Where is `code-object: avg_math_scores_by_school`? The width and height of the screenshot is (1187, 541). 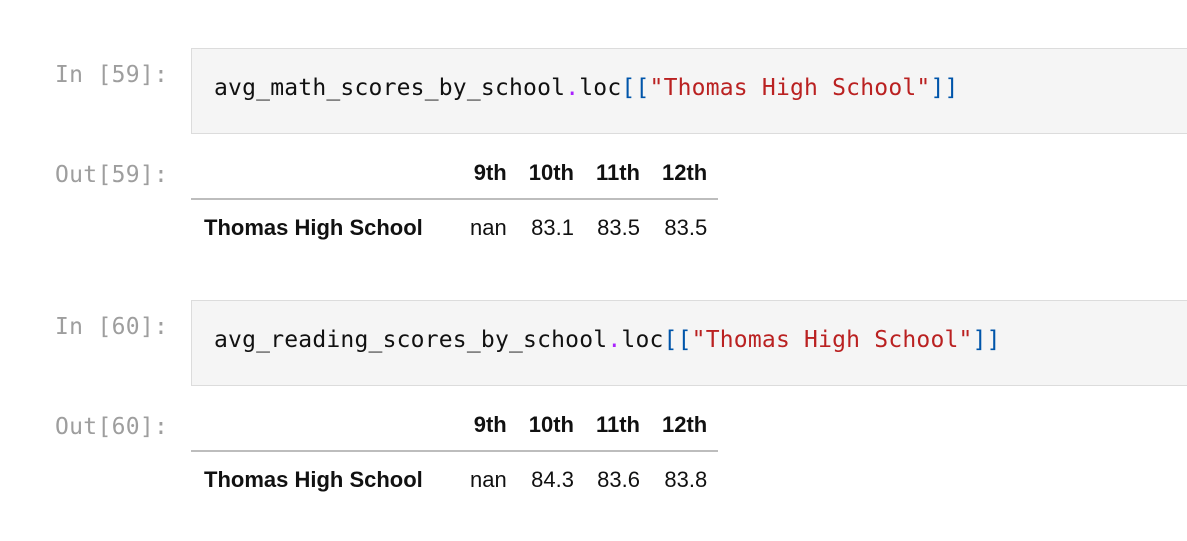 code-object: avg_math_scores_by_school is located at coordinates (390, 88).